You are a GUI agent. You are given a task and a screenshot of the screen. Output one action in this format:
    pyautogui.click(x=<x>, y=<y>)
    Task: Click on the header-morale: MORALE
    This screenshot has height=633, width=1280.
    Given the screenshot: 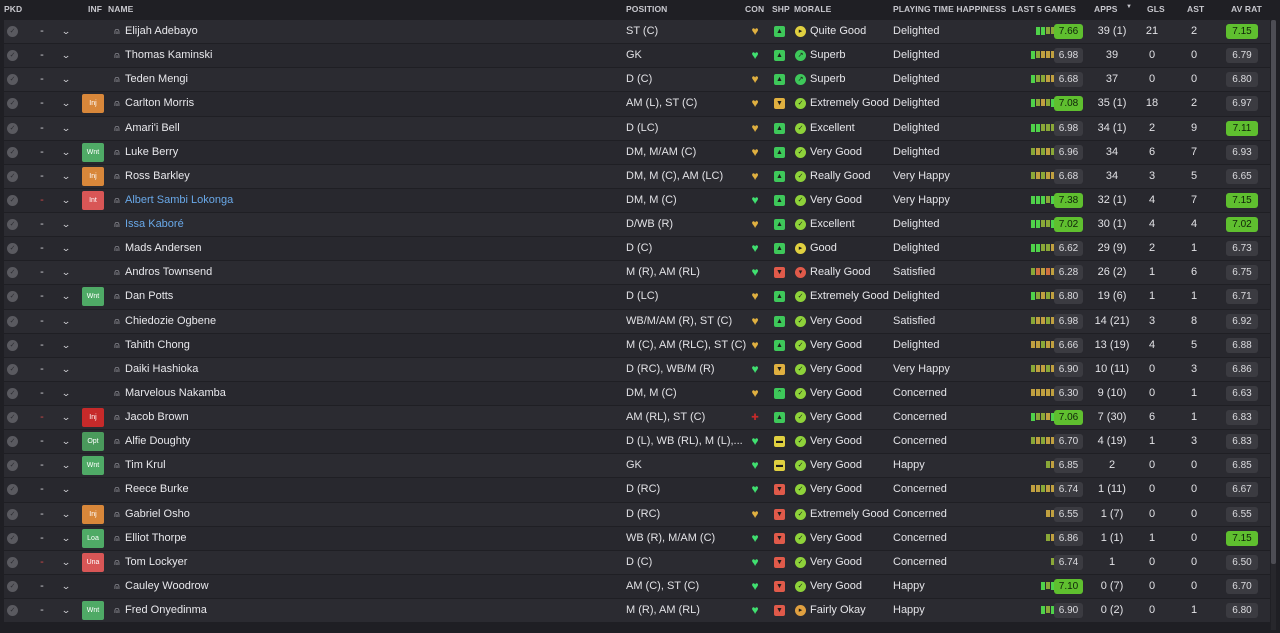 What is the action you would take?
    pyautogui.click(x=812, y=9)
    